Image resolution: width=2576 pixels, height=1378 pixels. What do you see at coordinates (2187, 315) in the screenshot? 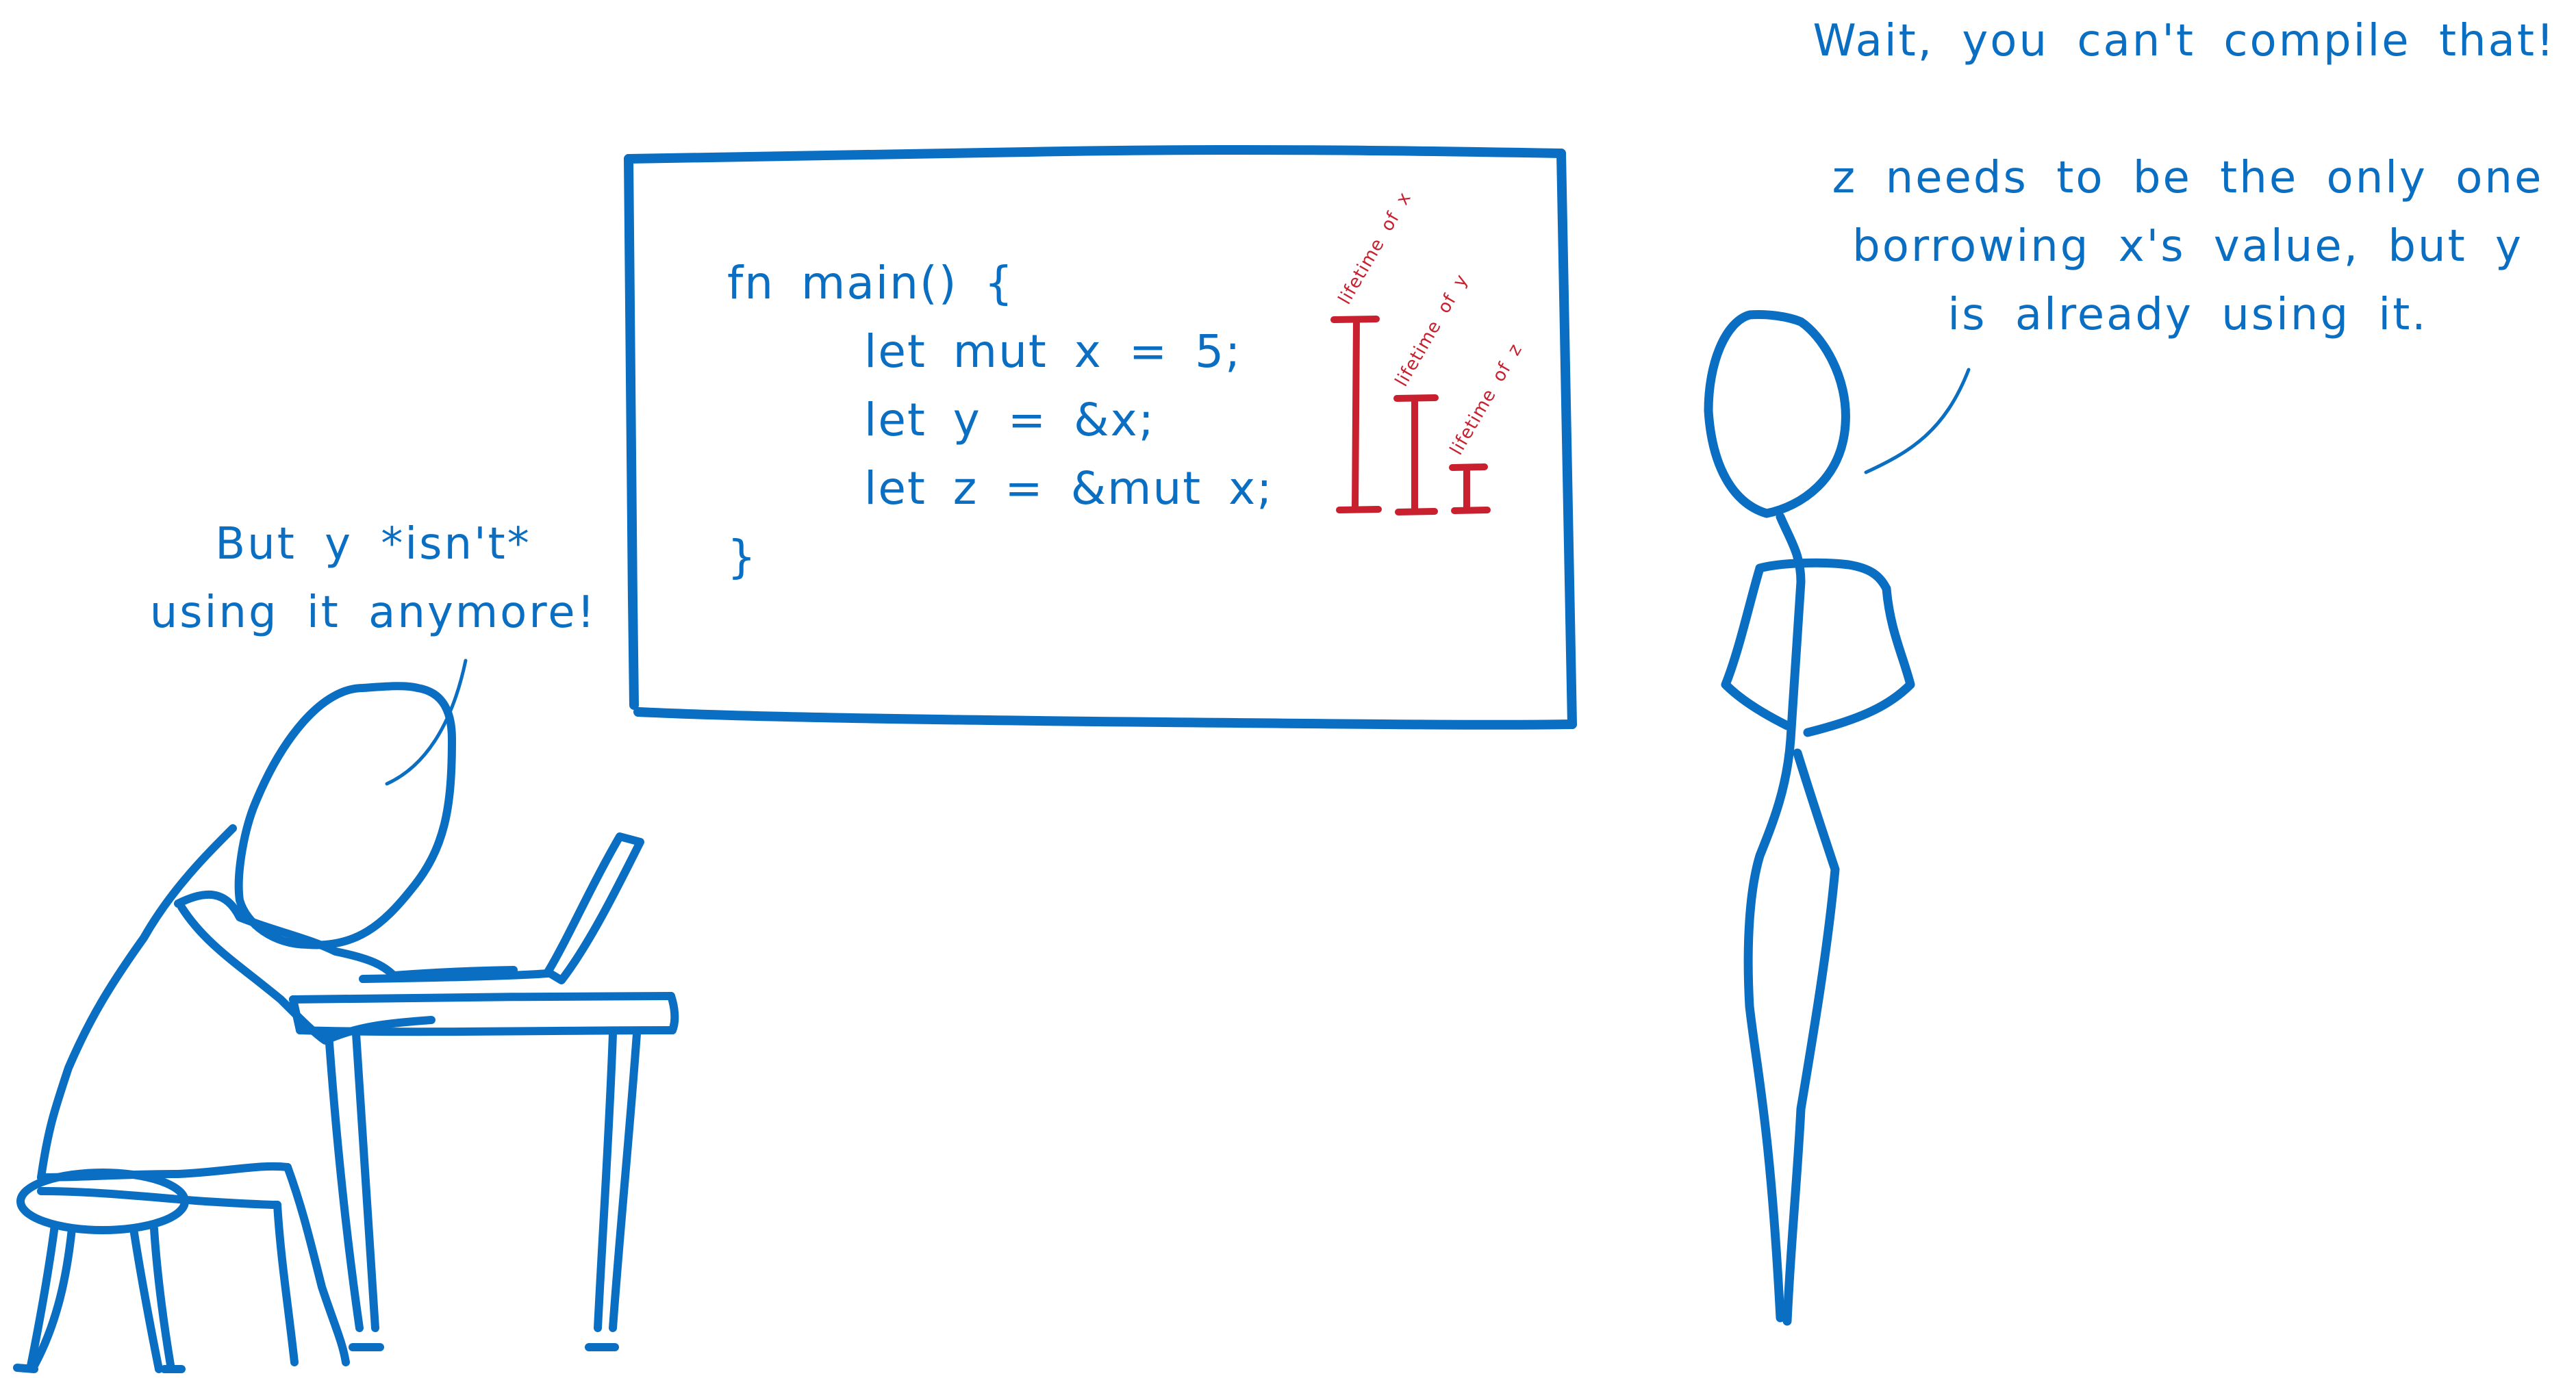
I see `explanation-line-3: is already using it.` at bounding box center [2187, 315].